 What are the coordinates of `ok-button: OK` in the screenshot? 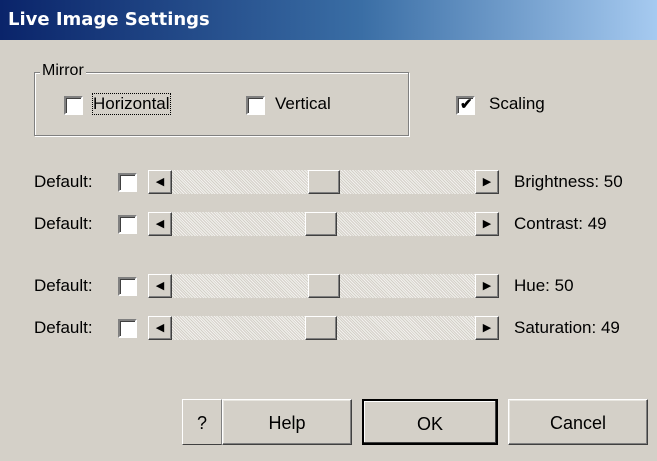 It's located at (430, 422).